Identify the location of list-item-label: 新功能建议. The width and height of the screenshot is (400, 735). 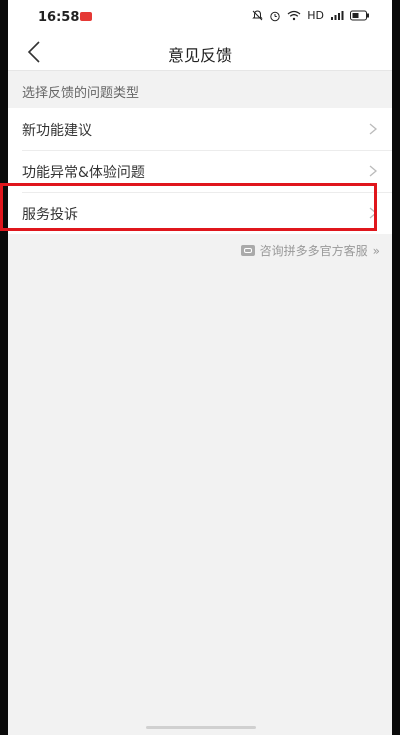
(57, 131).